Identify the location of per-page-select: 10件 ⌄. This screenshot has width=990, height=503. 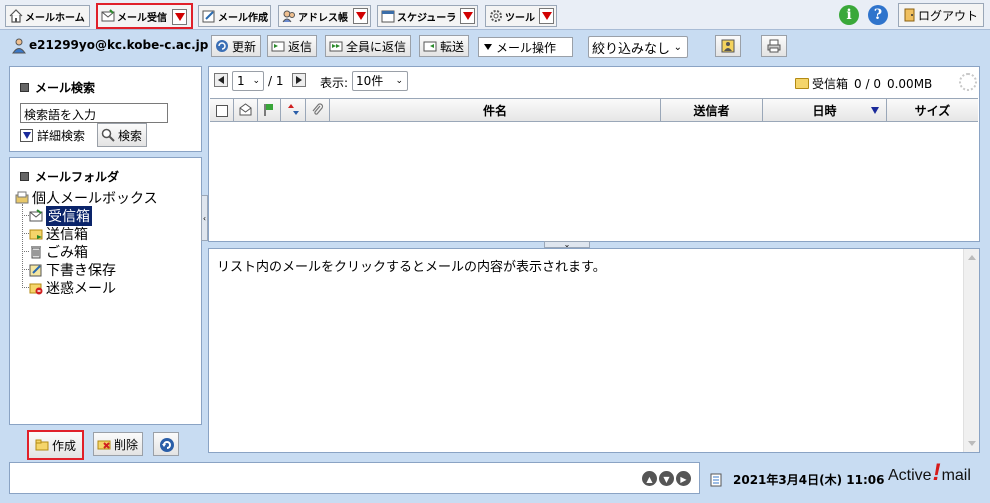
(380, 81).